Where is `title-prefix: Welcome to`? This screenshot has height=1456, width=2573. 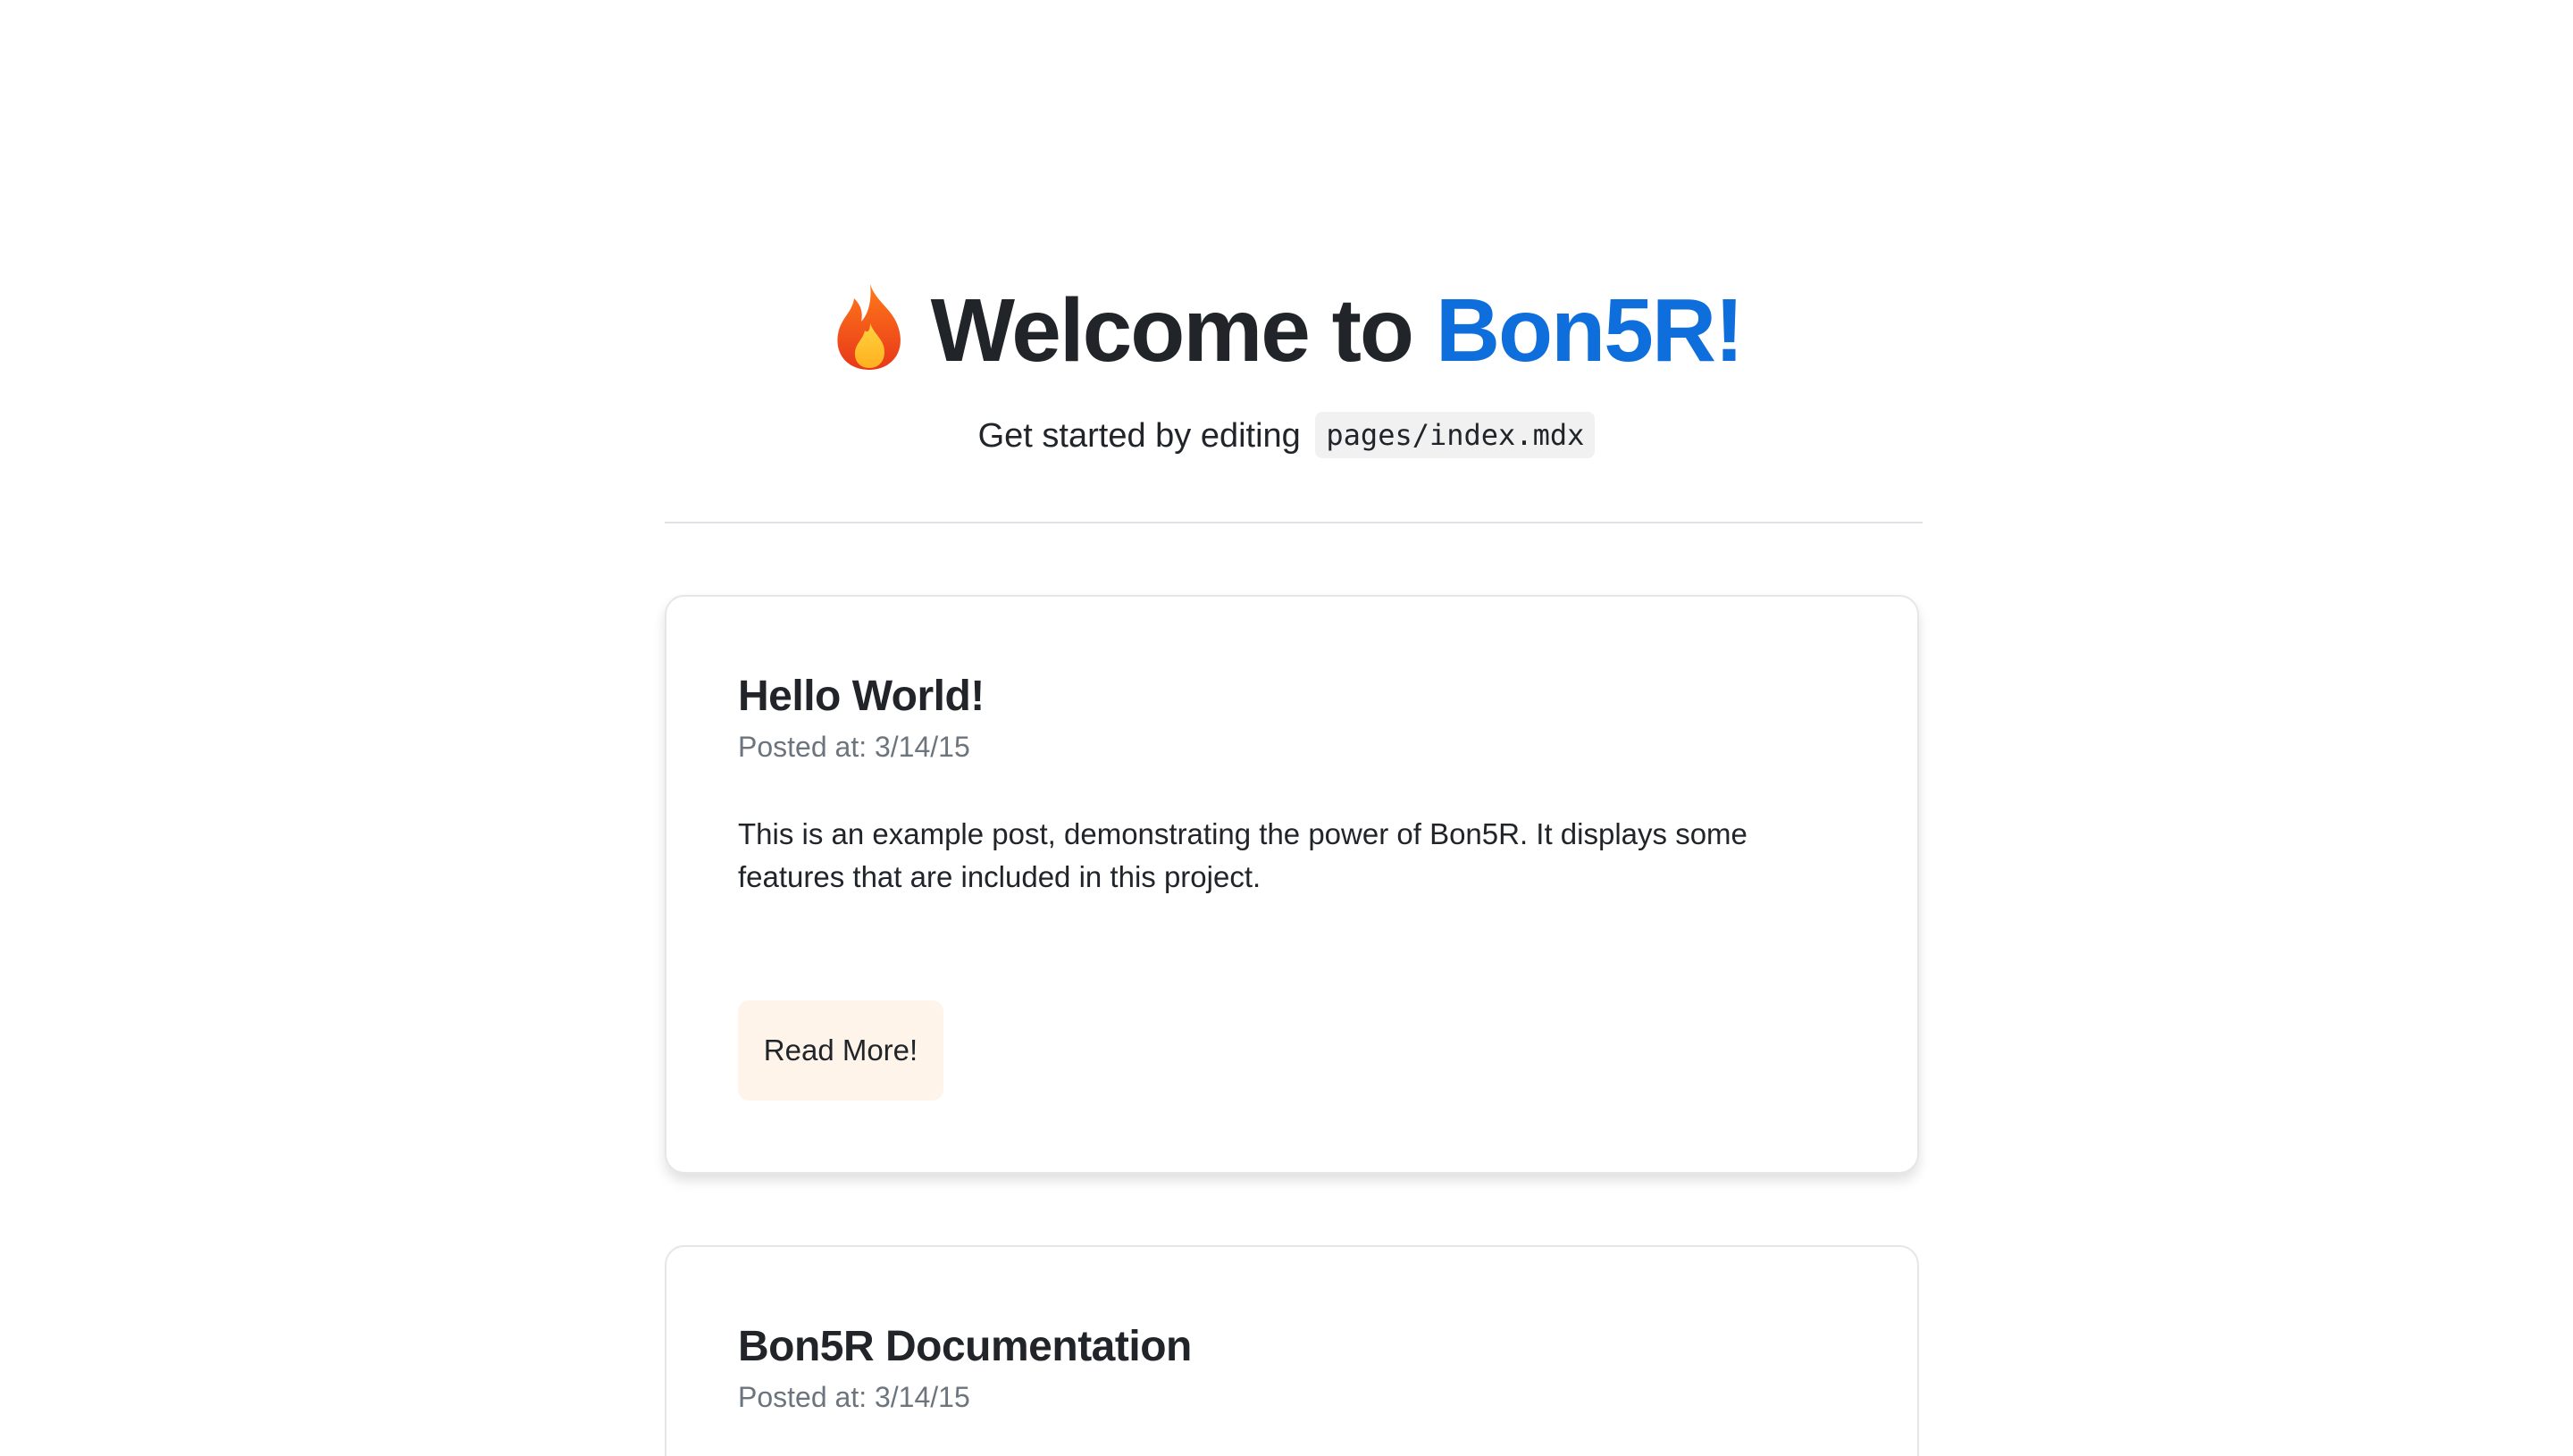 title-prefix: Welcome to is located at coordinates (1172, 330).